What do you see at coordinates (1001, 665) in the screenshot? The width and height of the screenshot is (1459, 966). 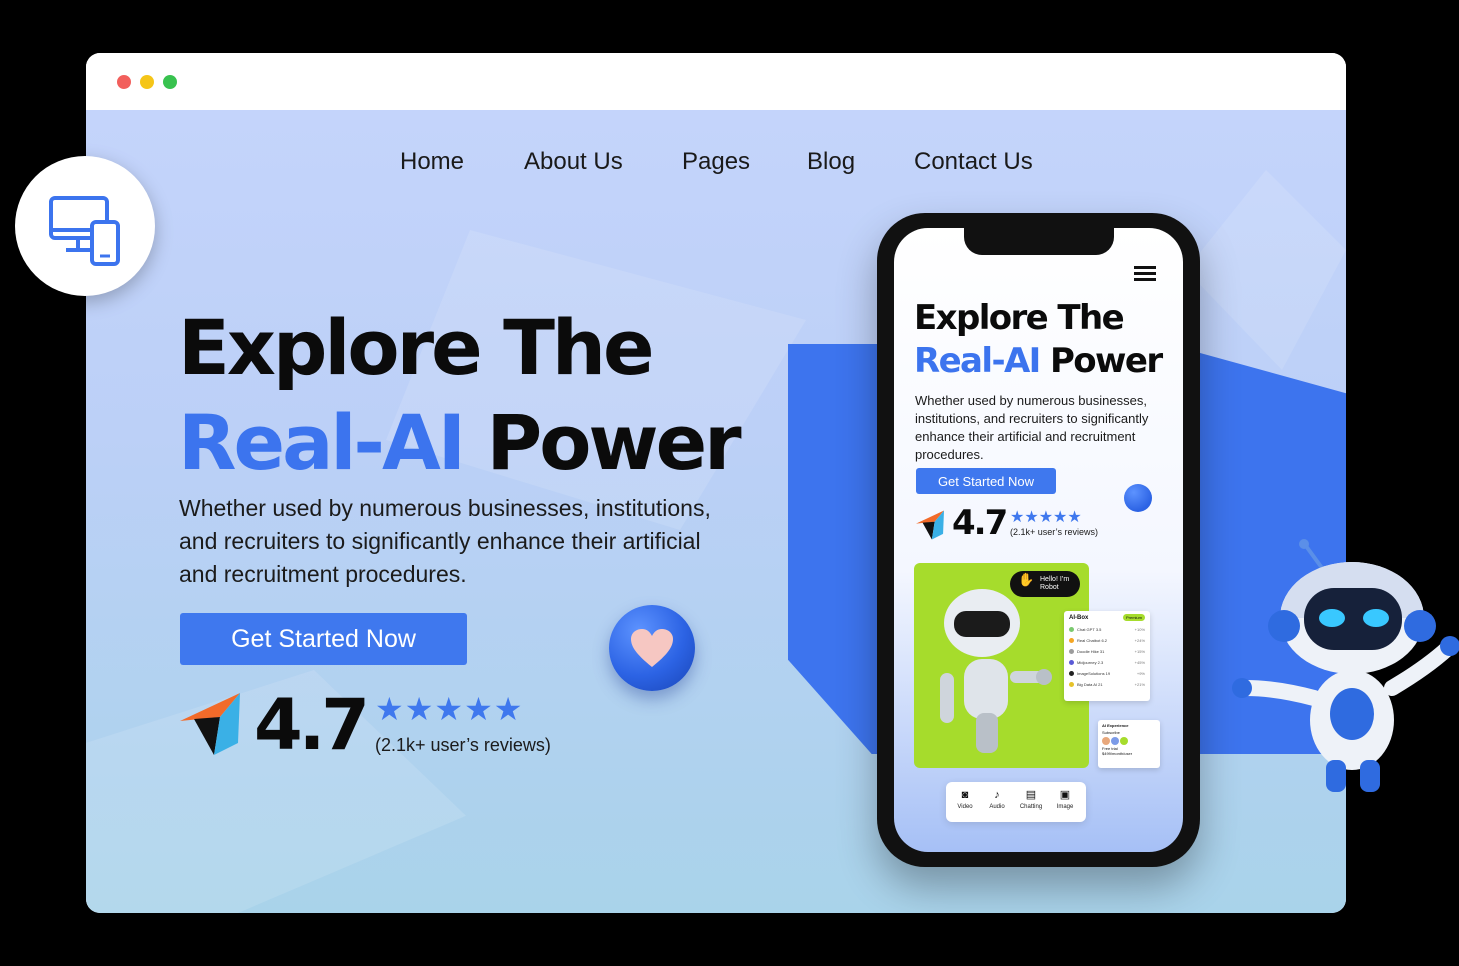 I see `robot-card: ✋ Hello! I’m Robot` at bounding box center [1001, 665].